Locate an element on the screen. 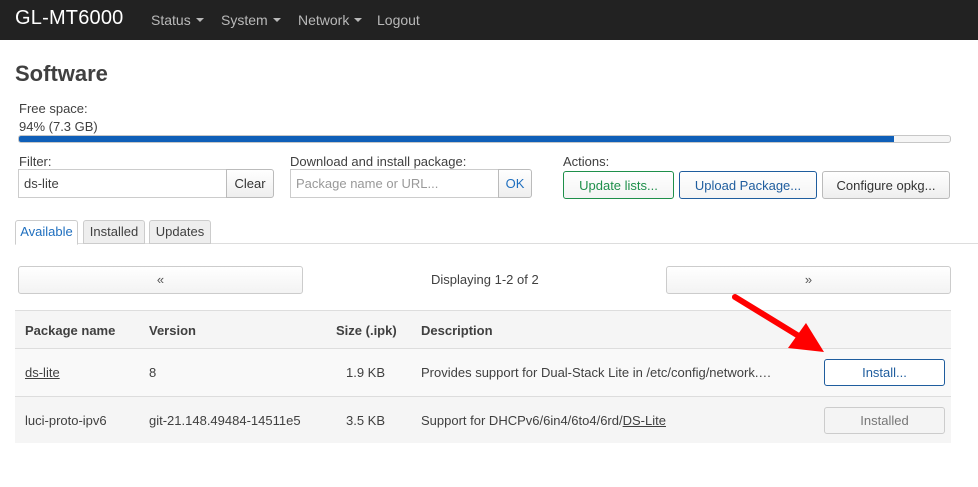 This screenshot has height=487, width=978. menu-network: Network is located at coordinates (330, 20).